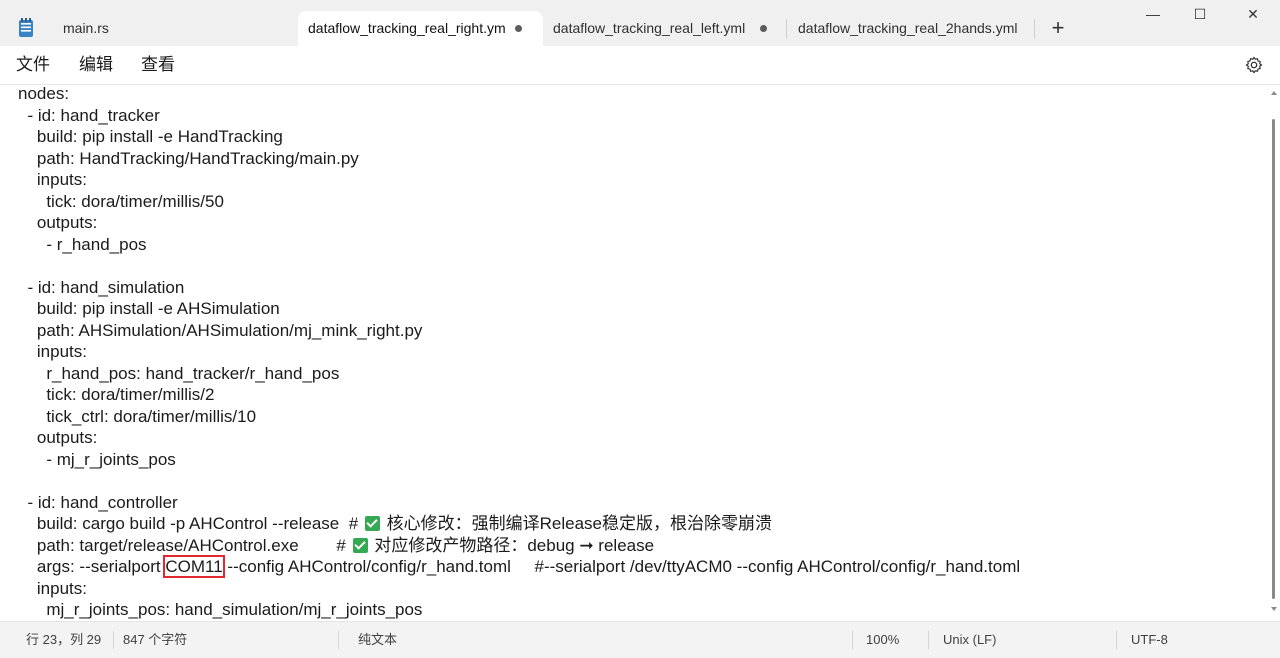 This screenshot has height=658, width=1280. I want to click on character-count: 847 个字符, so click(155, 639).